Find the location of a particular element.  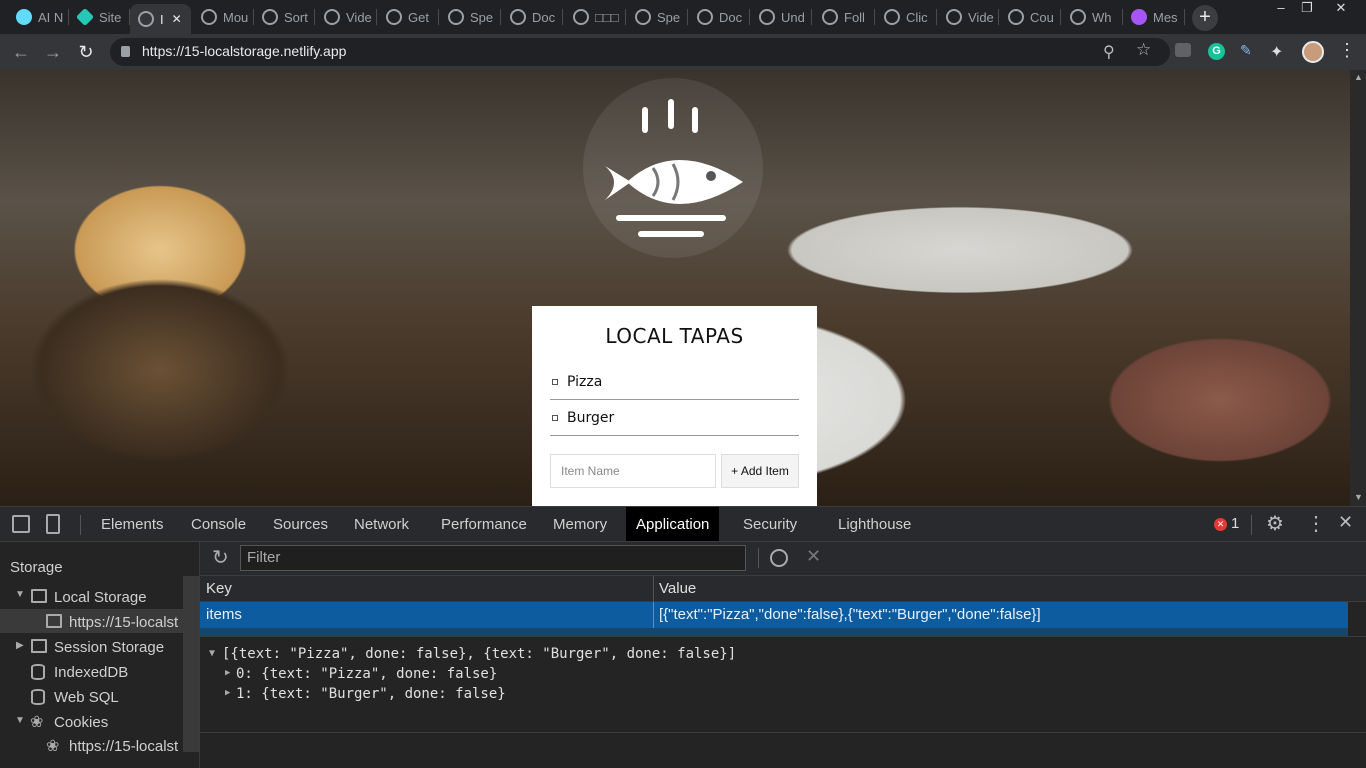

devtools-tab-console: Console is located at coordinates (218, 524).